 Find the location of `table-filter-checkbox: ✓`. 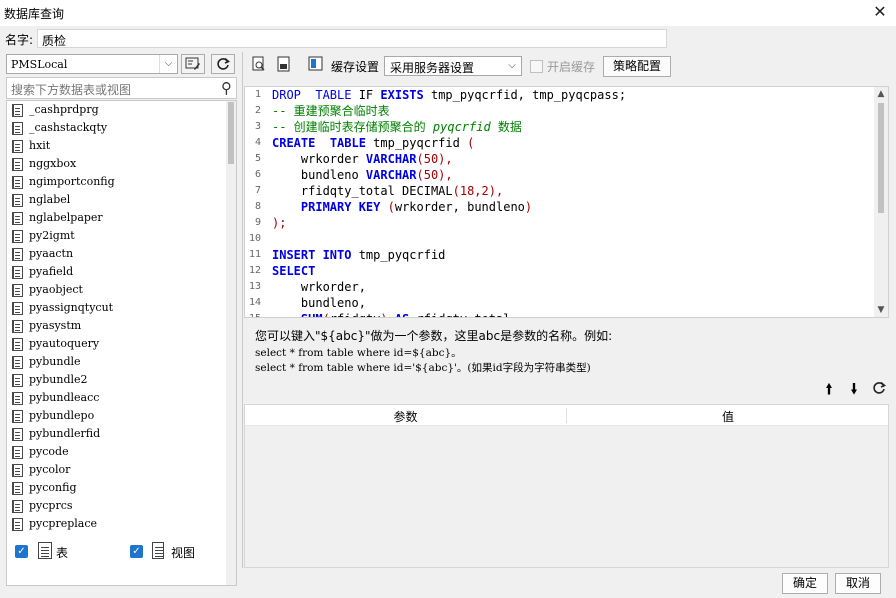

table-filter-checkbox: ✓ is located at coordinates (21, 551).